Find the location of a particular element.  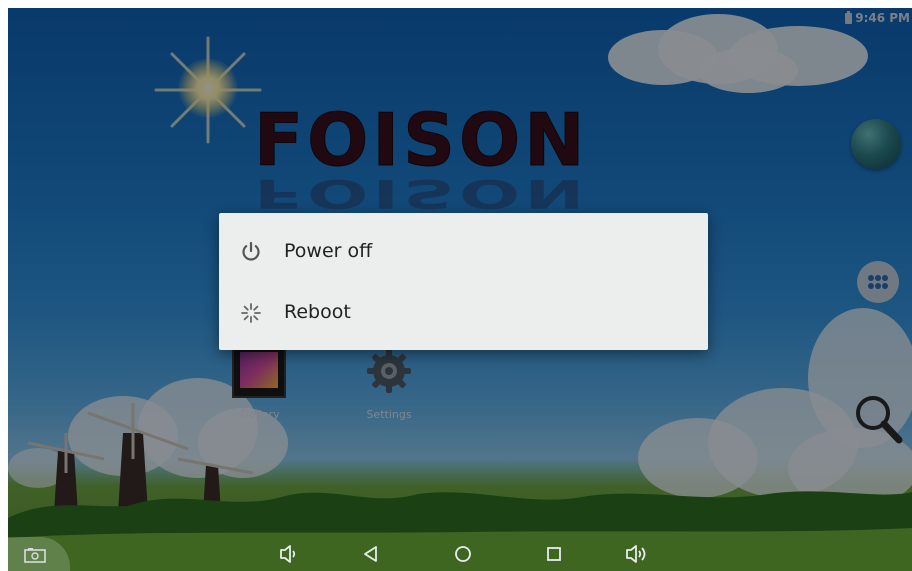

navigation-bar is located at coordinates (460, 554).